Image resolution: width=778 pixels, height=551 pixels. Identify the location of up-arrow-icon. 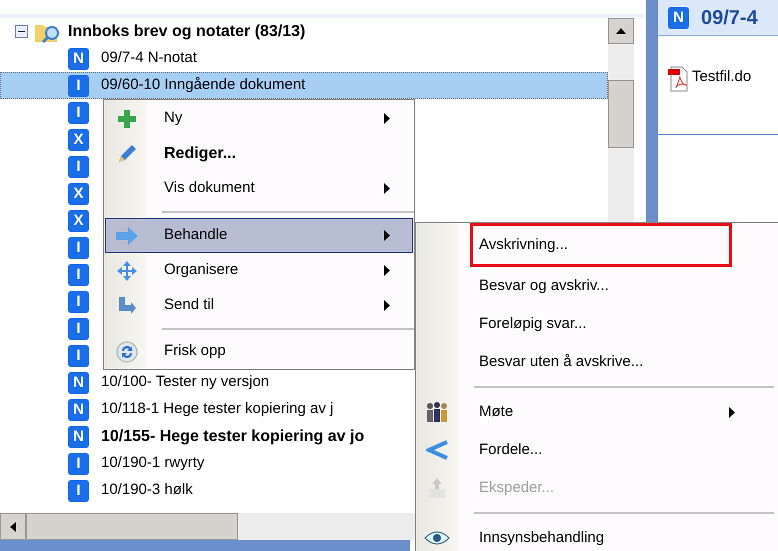
(621, 31).